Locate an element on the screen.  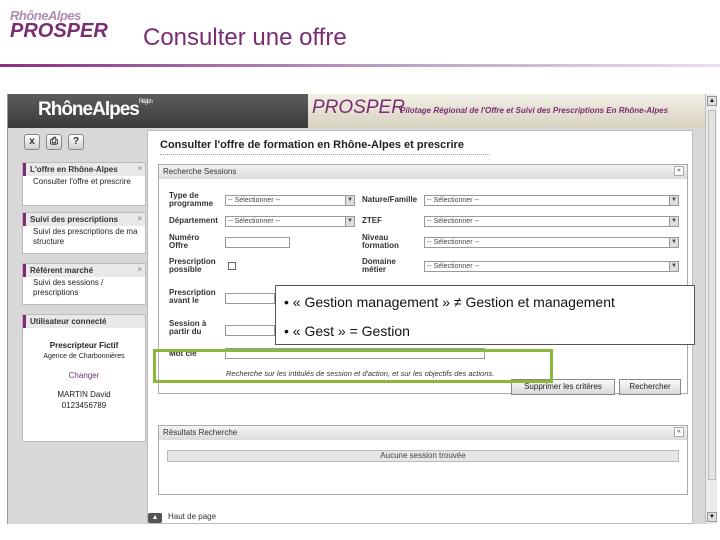
title-divider is located at coordinates (325, 154).